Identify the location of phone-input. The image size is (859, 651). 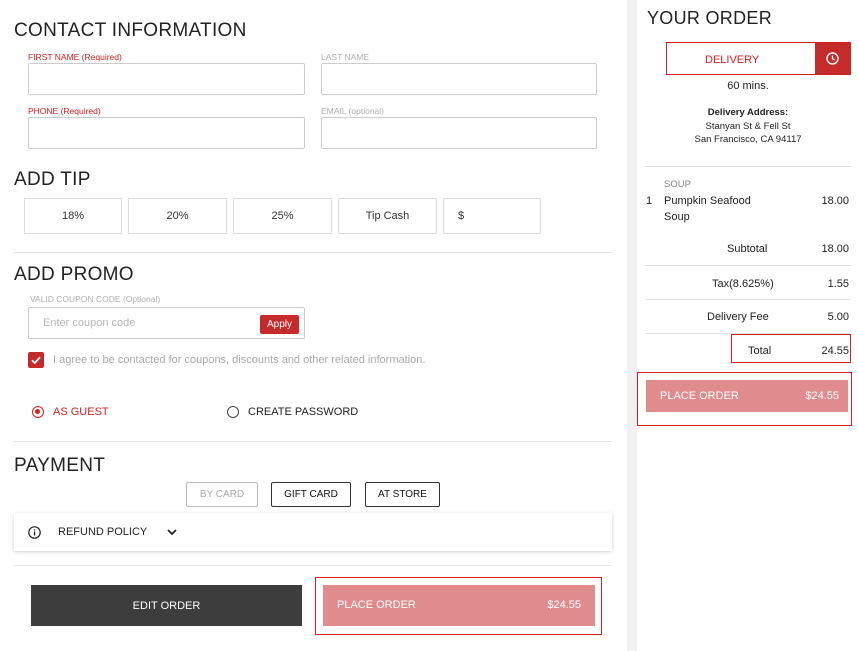
(166, 133).